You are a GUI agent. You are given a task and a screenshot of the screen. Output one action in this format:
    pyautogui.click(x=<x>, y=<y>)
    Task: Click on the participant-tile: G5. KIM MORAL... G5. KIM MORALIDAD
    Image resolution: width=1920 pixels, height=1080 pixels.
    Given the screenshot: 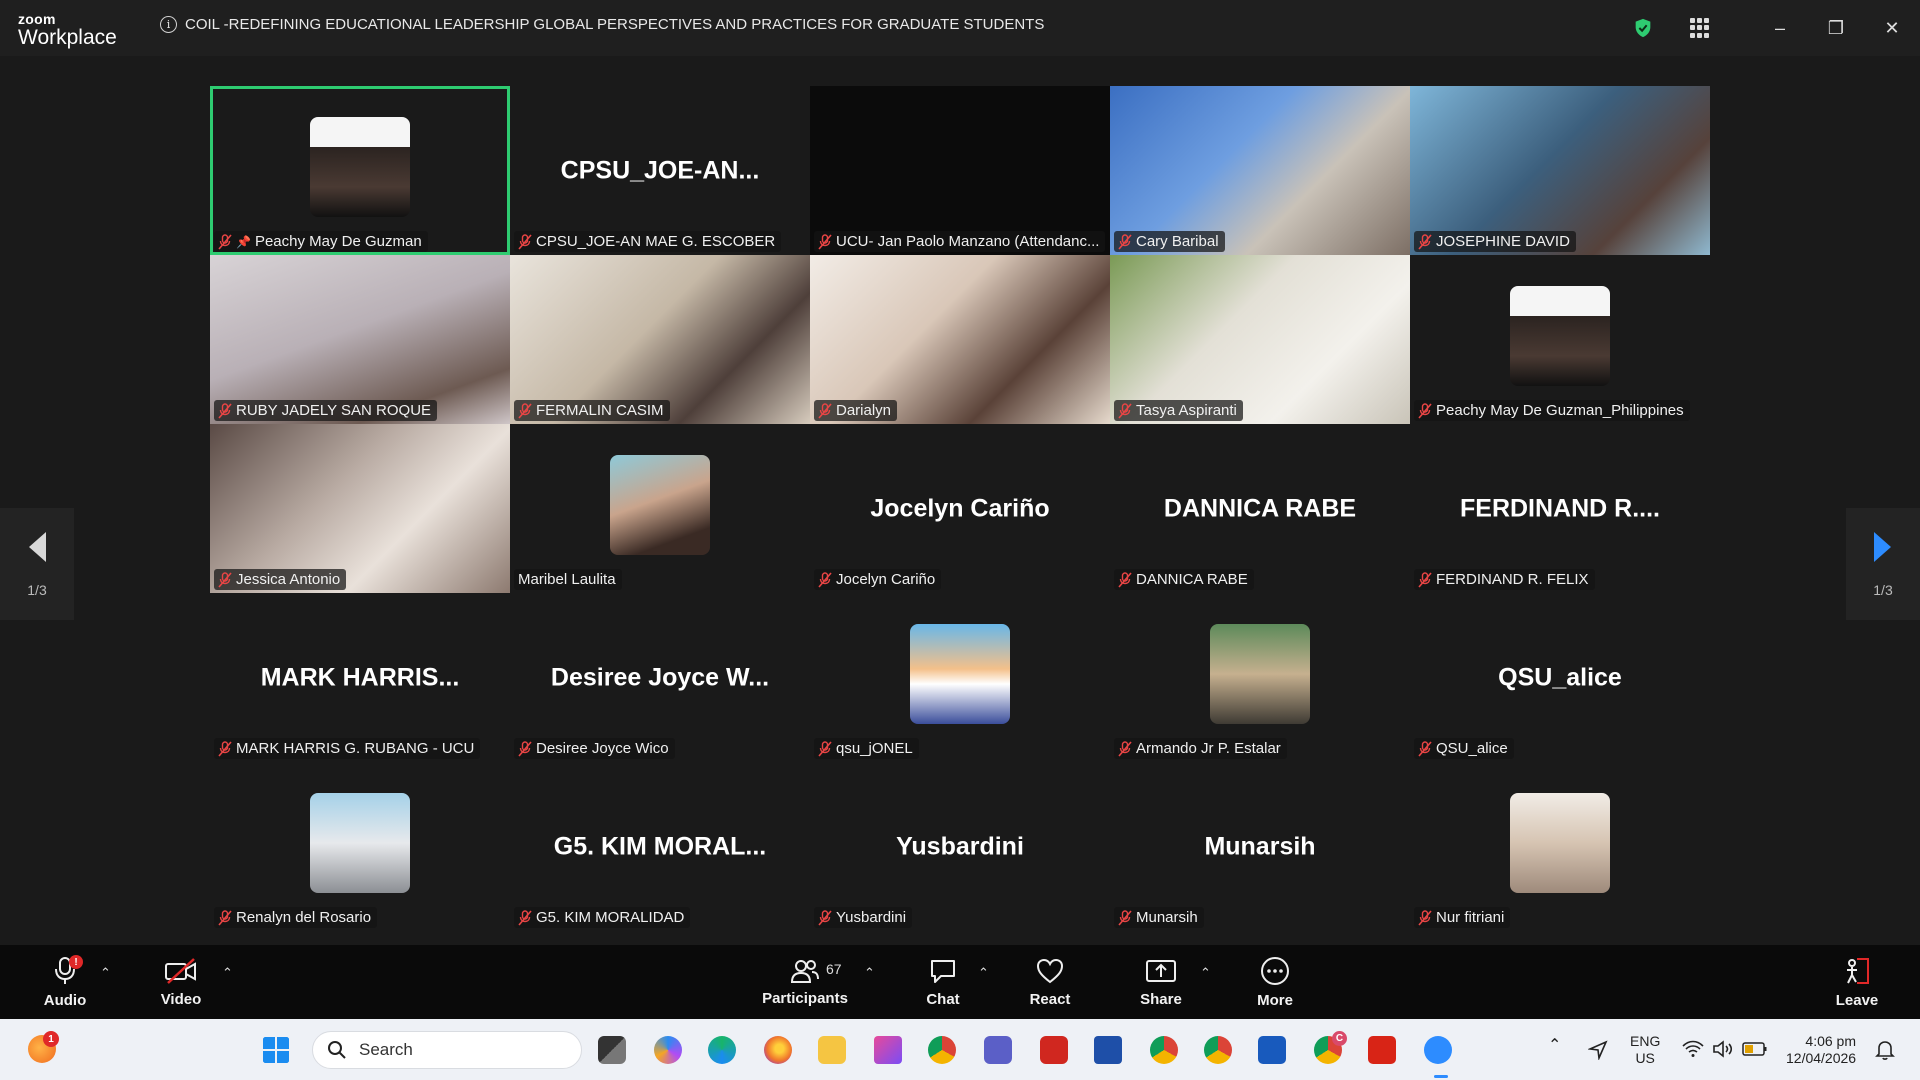 What is the action you would take?
    pyautogui.click(x=660, y=846)
    